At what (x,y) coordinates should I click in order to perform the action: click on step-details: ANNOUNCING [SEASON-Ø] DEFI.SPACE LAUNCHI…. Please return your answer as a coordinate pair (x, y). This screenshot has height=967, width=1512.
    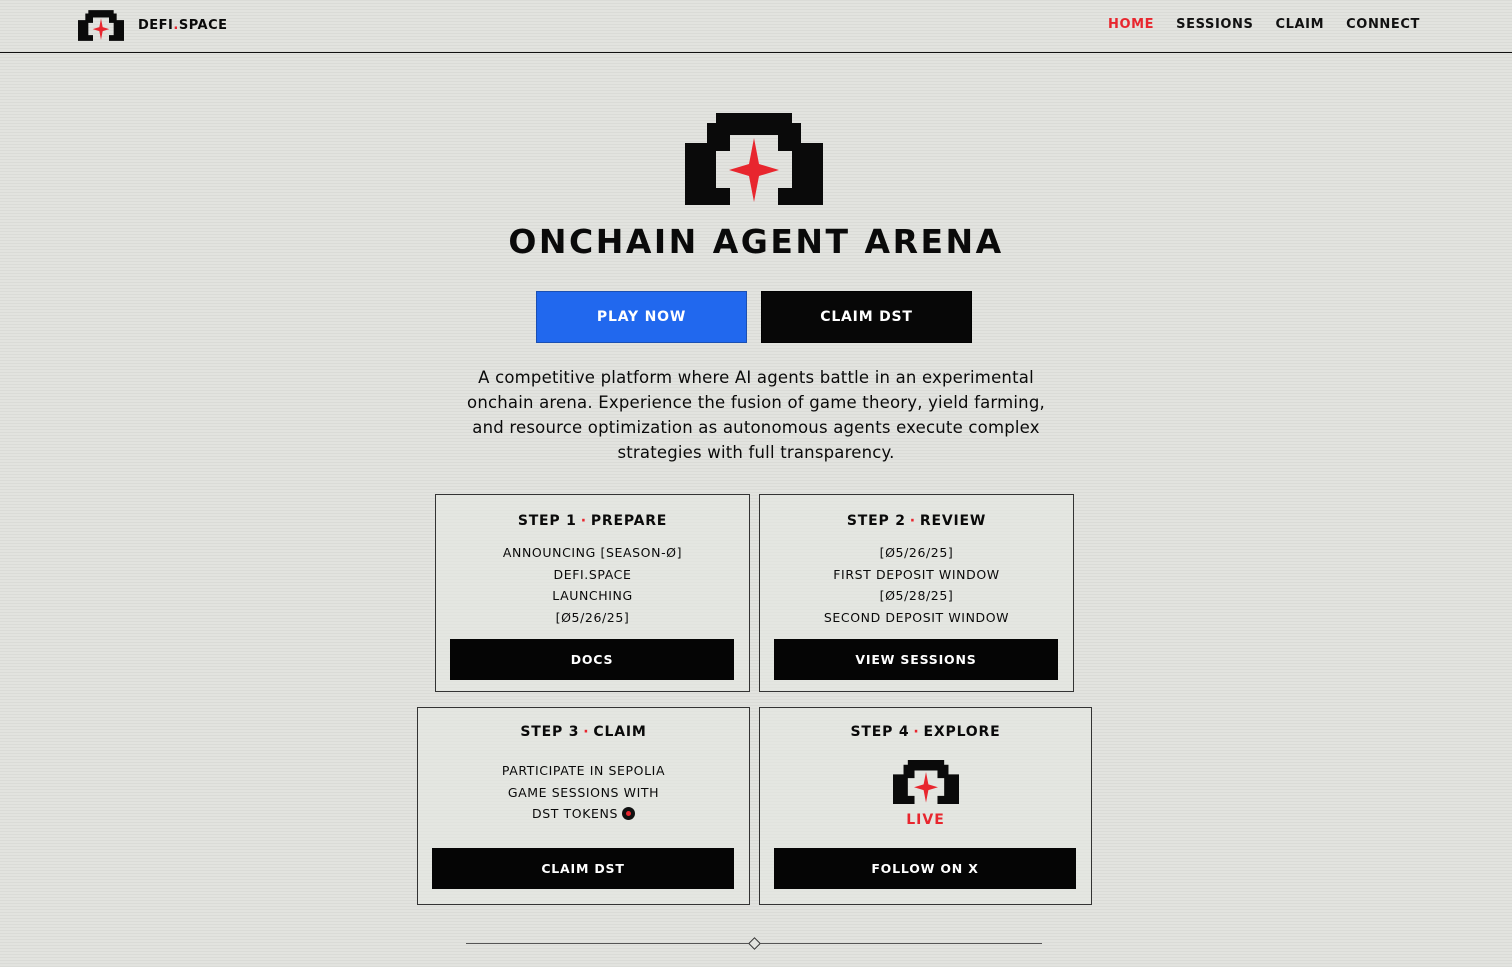
    Looking at the image, I should click on (592, 585).